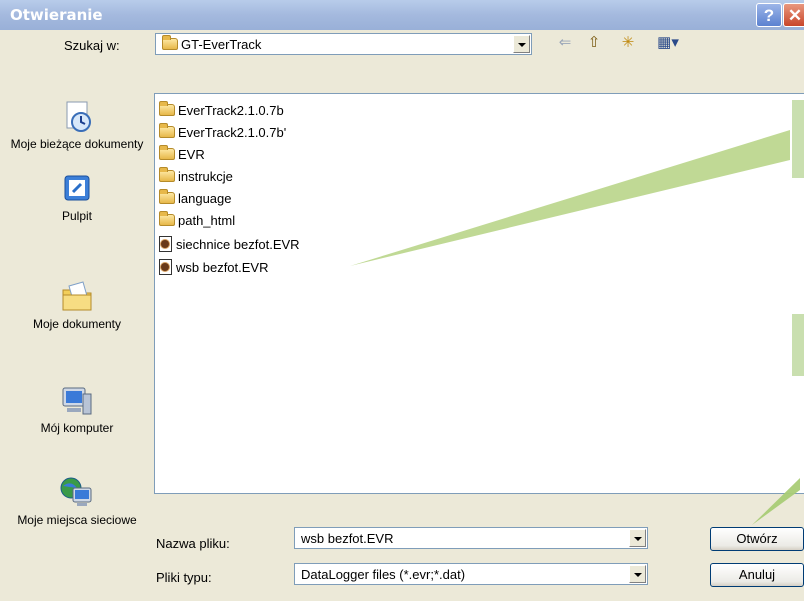 The height and width of the screenshot is (601, 804). What do you see at coordinates (565, 43) in the screenshot?
I see `back-icon: ⇐` at bounding box center [565, 43].